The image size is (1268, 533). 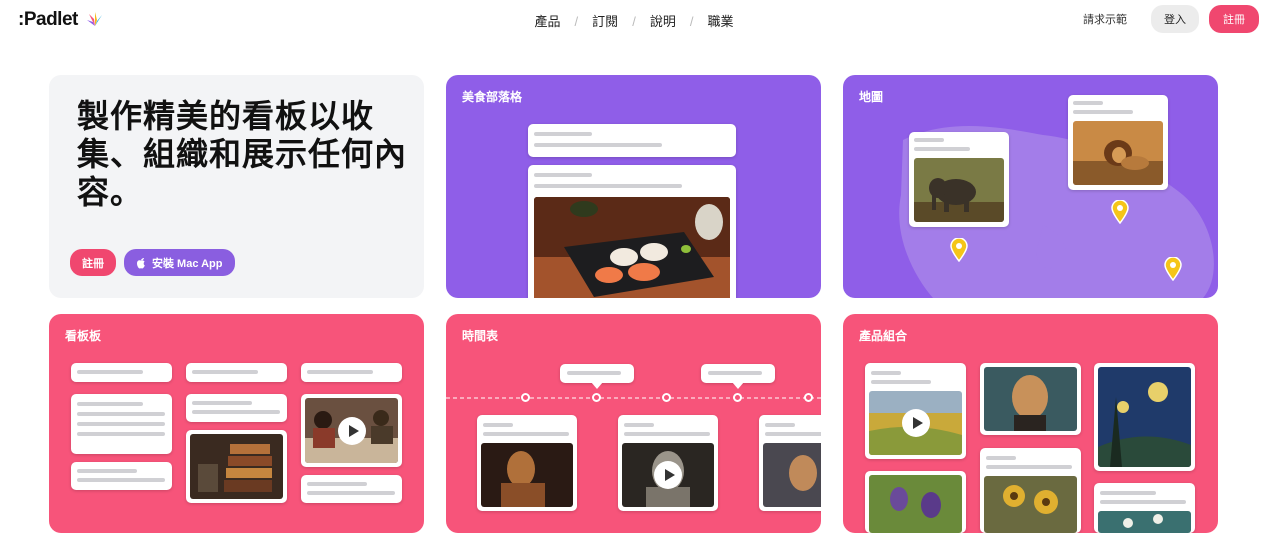 I want to click on map-card: 地圖, so click(x=1030, y=186).